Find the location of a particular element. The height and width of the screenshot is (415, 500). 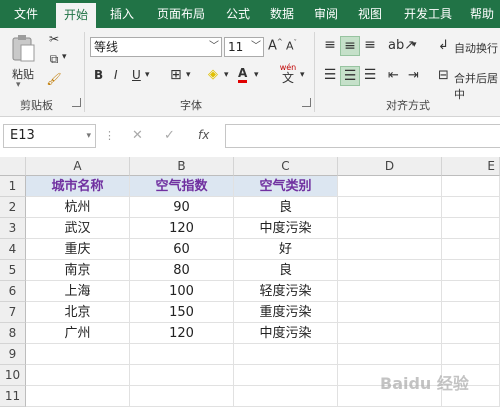

increase-indent-icon: ⇥ is located at coordinates (413, 75).